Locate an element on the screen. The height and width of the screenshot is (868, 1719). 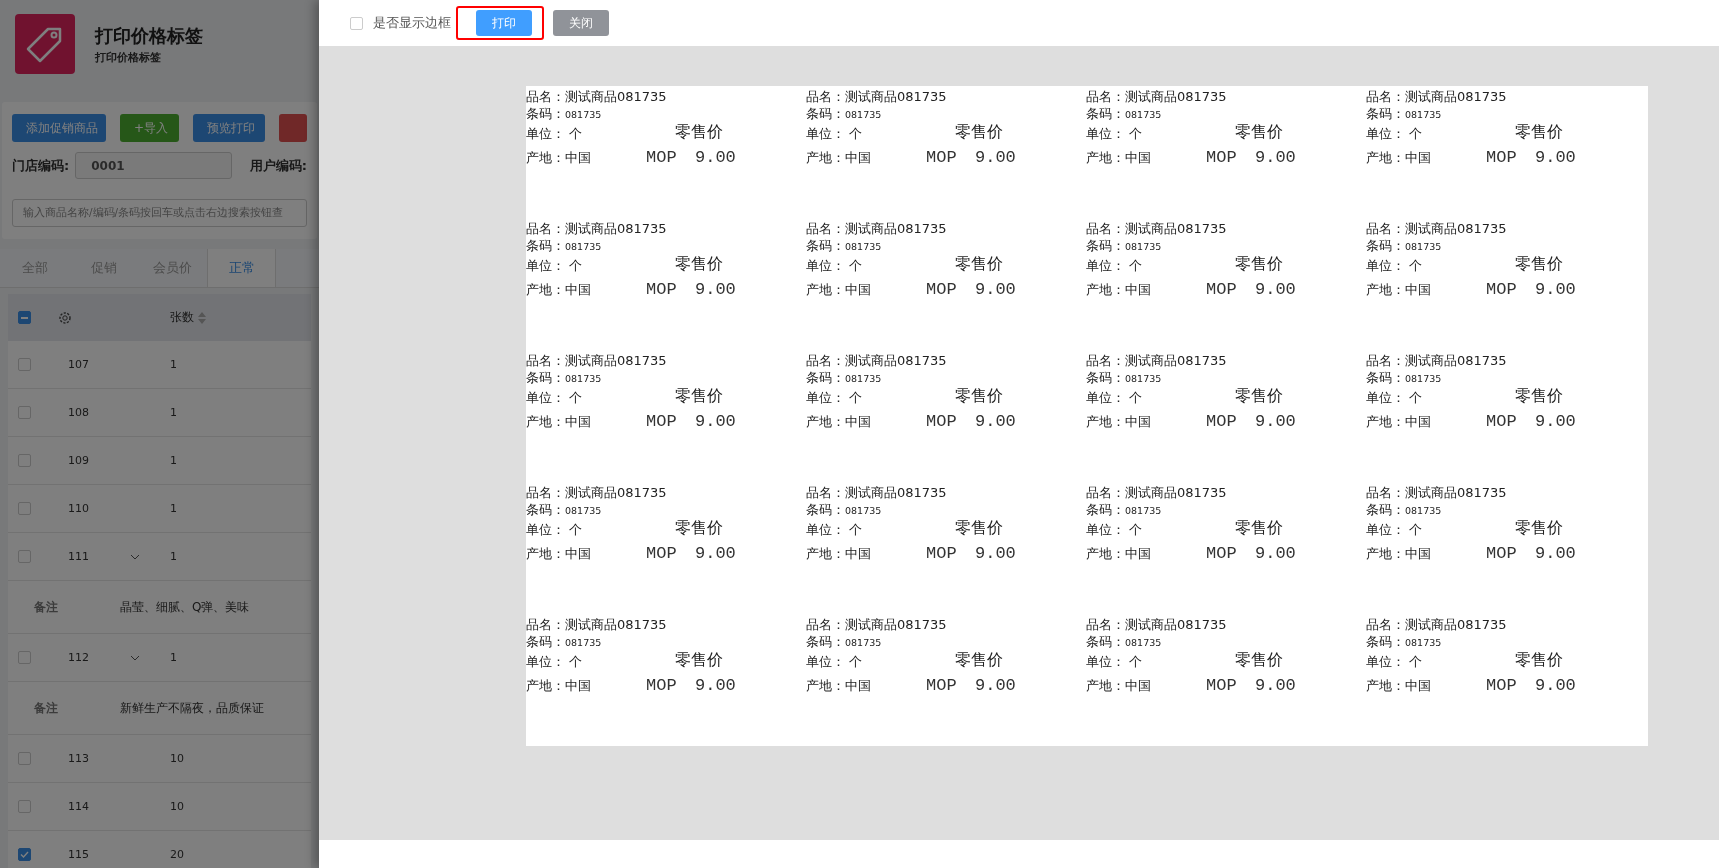
gear-icon is located at coordinates (65, 317).